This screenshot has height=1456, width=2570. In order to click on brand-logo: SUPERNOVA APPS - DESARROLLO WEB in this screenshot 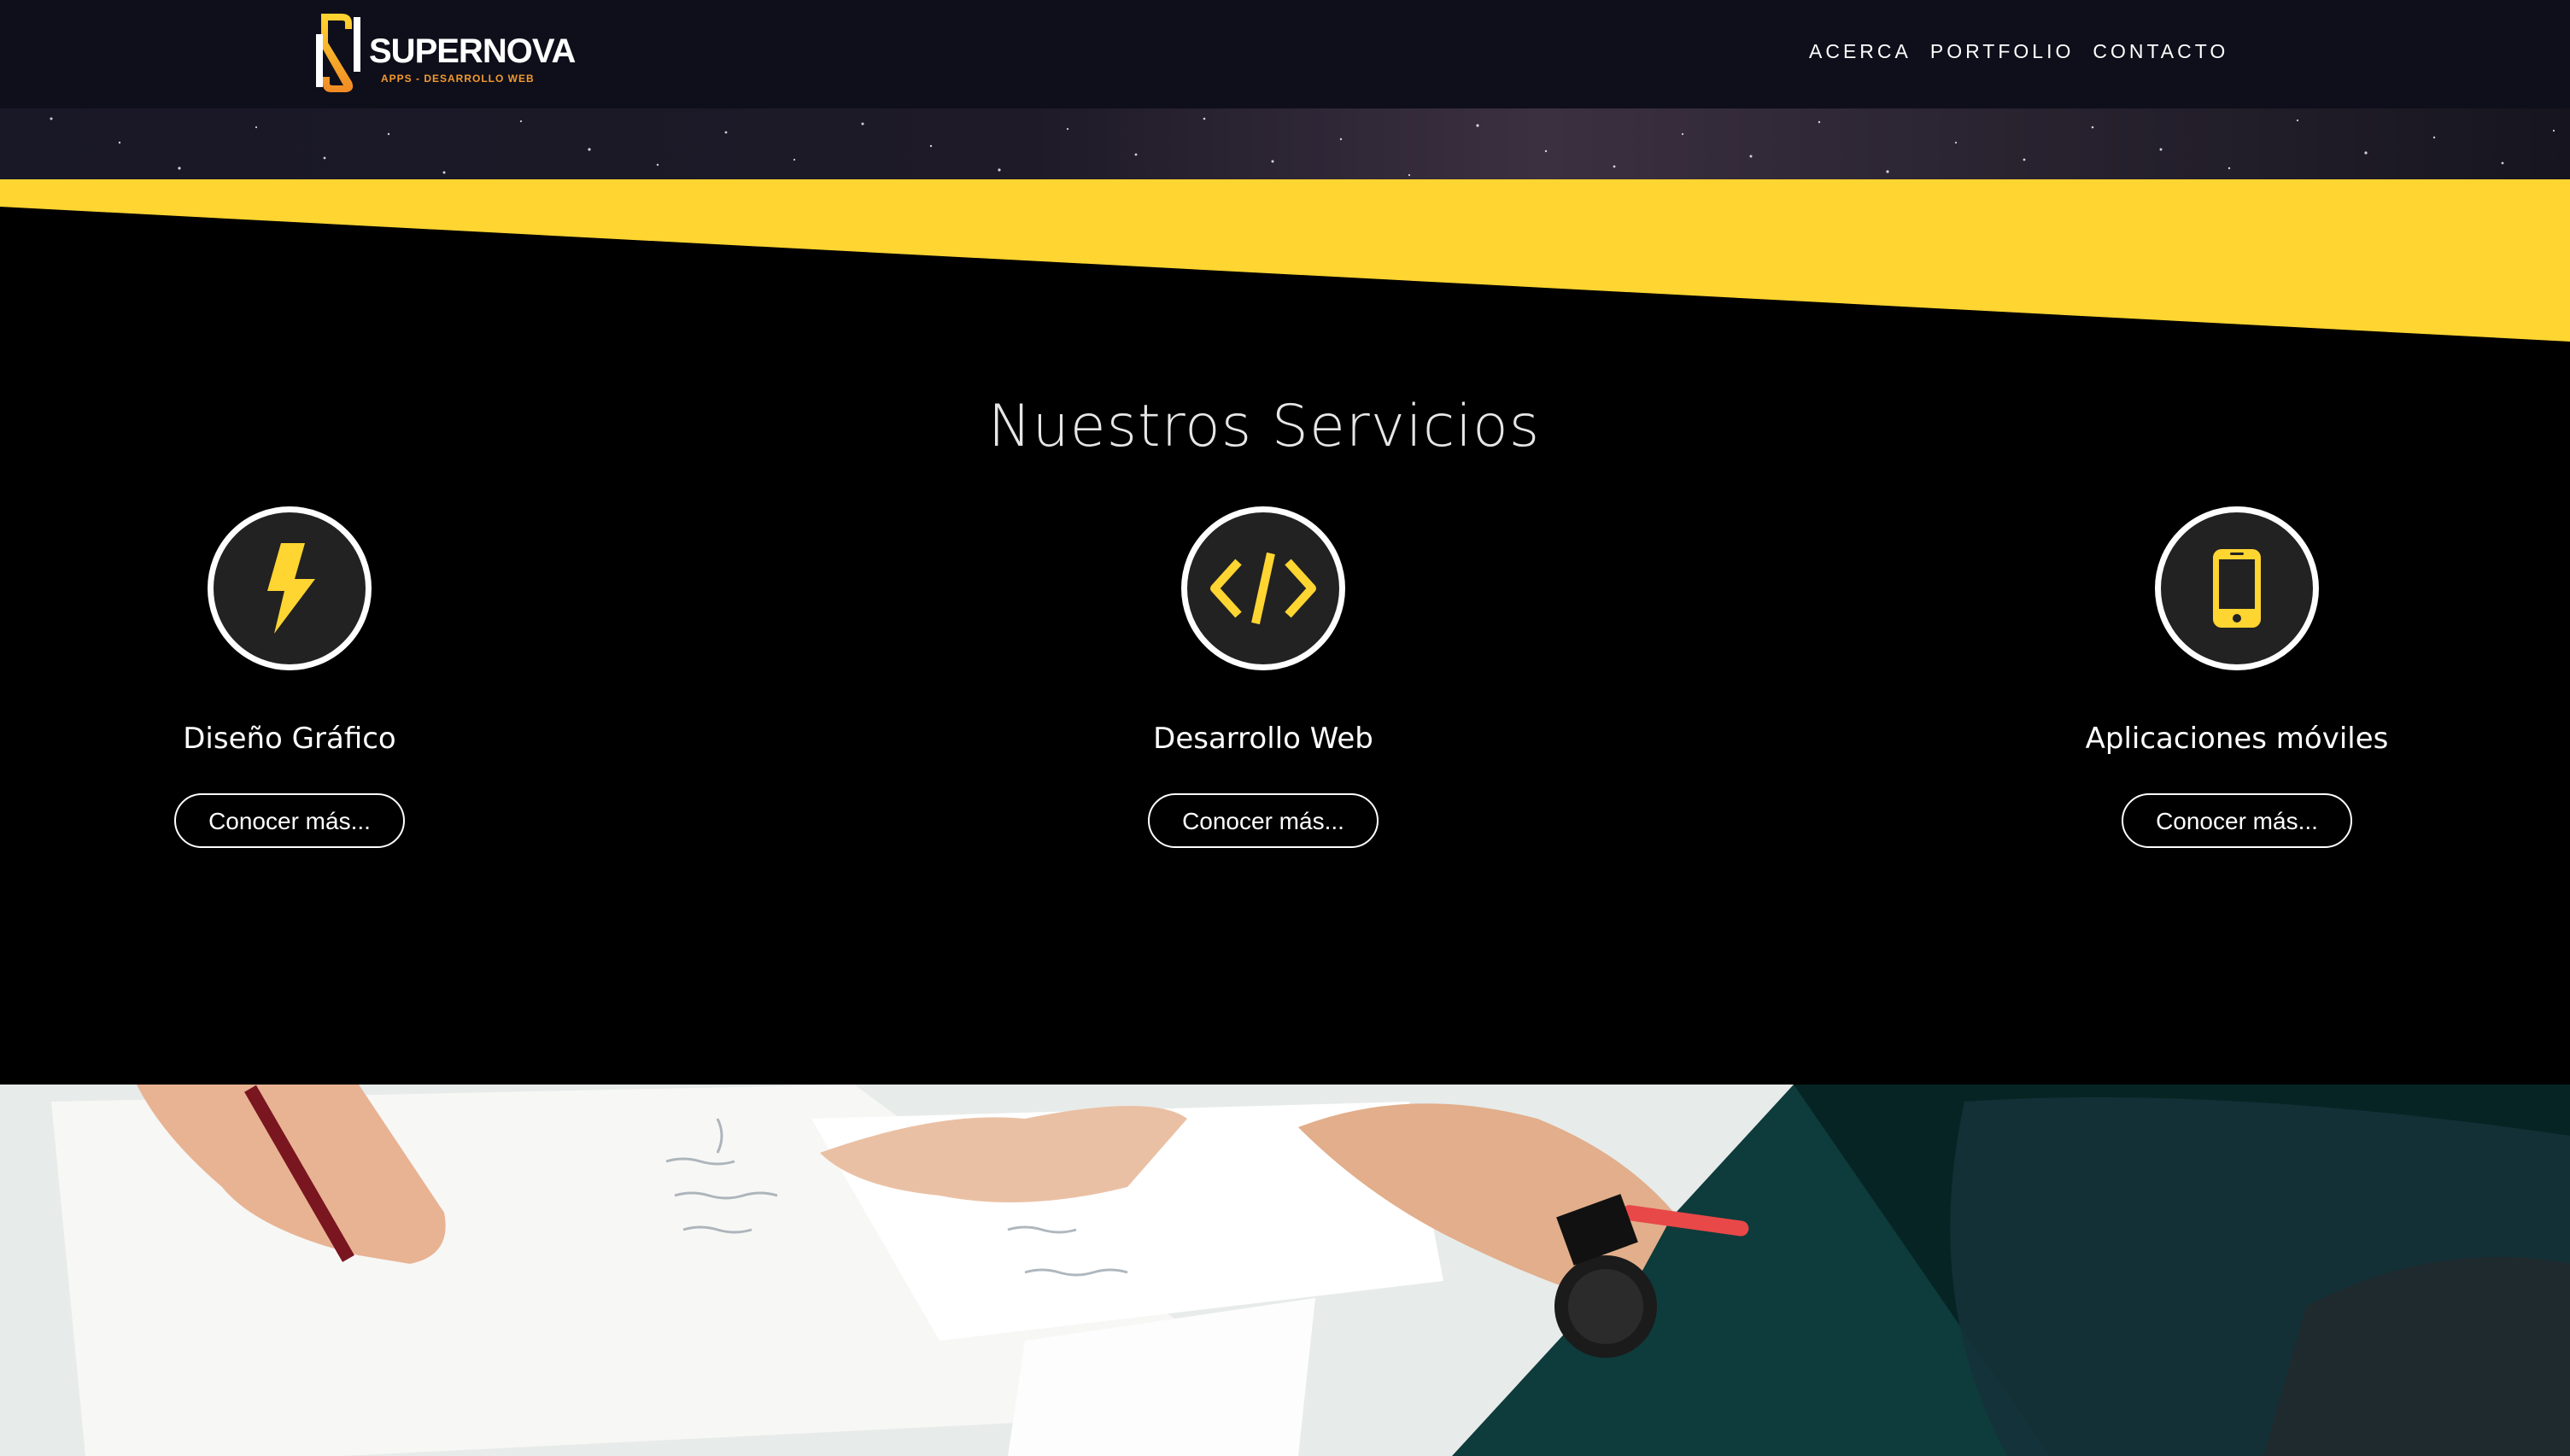, I will do `click(444, 53)`.